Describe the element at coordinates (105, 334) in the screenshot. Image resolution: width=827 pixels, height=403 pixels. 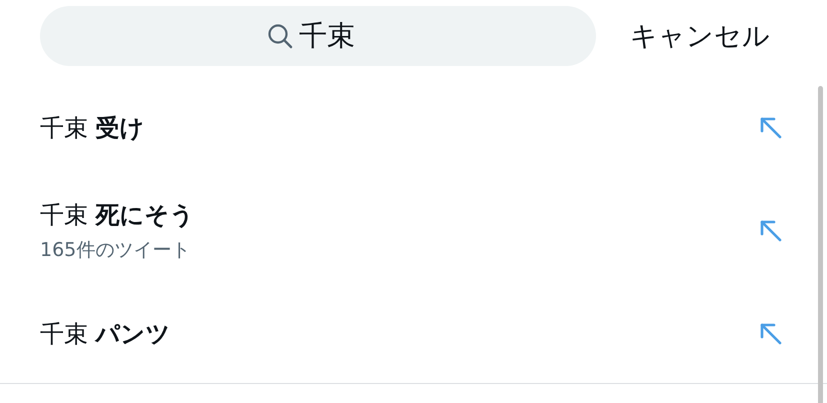
I see `suggestion-query: 千束 パンツ` at that location.